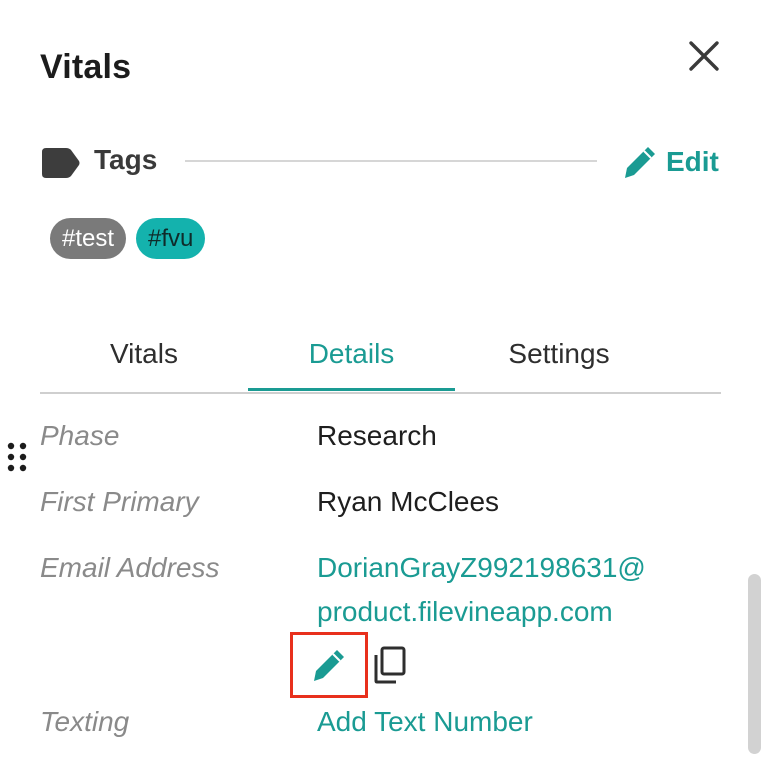 The height and width of the screenshot is (781, 765). I want to click on tags-section: Tags Edit, so click(382, 162).